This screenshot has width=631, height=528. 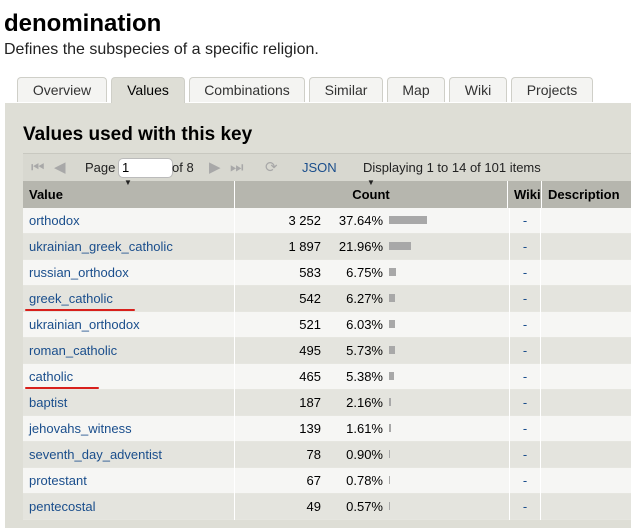 What do you see at coordinates (452, 167) in the screenshot?
I see `display-count: Displaying 1 to 14 of 101 items` at bounding box center [452, 167].